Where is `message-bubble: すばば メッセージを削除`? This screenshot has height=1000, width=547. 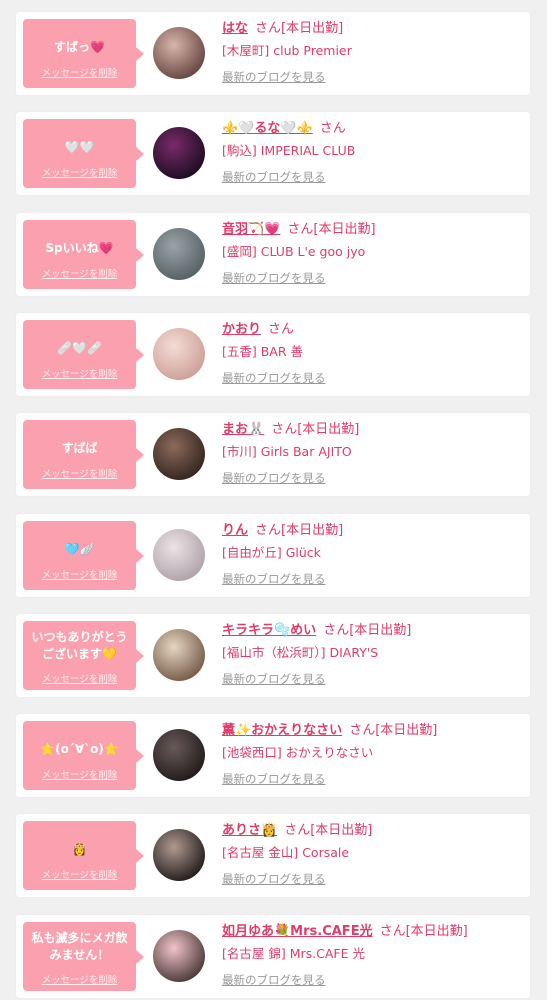
message-bubble: すばば メッセージを削除 is located at coordinates (83, 455).